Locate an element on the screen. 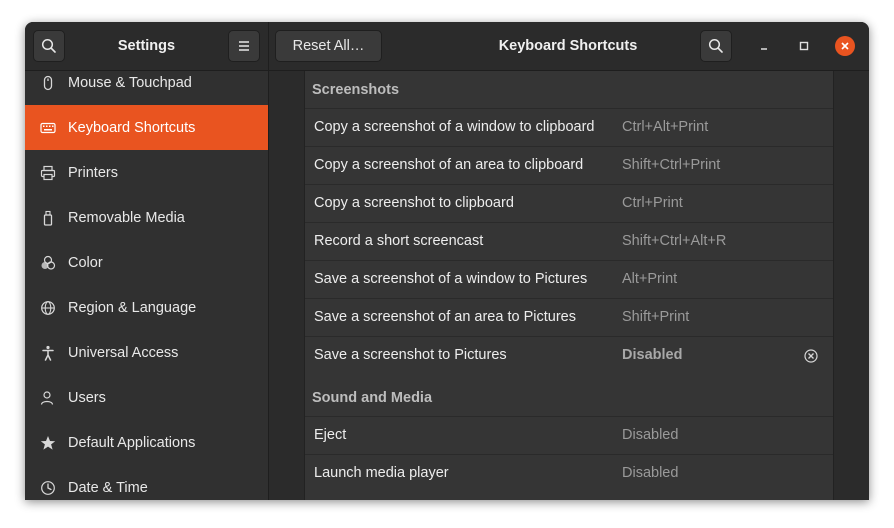  minimize-icon is located at coordinates (764, 49).